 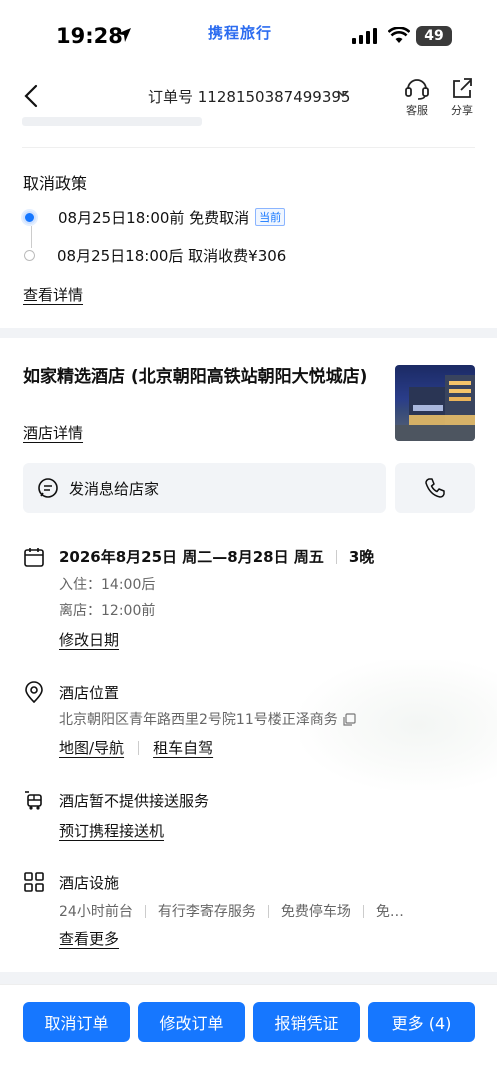 What do you see at coordinates (315, 912) in the screenshot?
I see `facility-item: 免费停车场` at bounding box center [315, 912].